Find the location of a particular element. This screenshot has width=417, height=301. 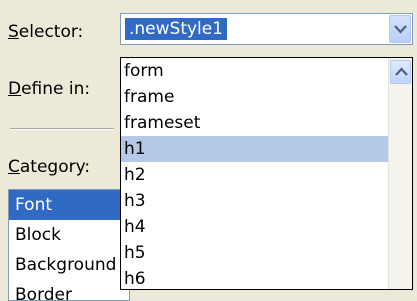

selector-value: .newStyle1 is located at coordinates (176, 29).